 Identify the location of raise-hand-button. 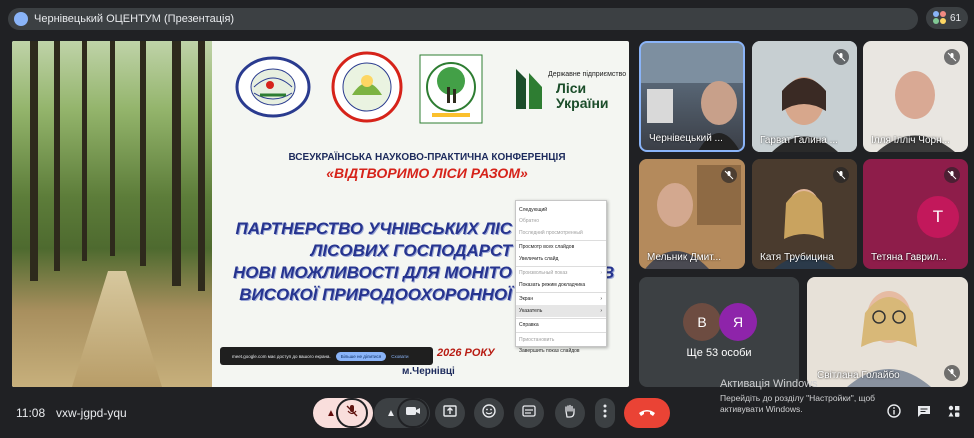
(570, 413).